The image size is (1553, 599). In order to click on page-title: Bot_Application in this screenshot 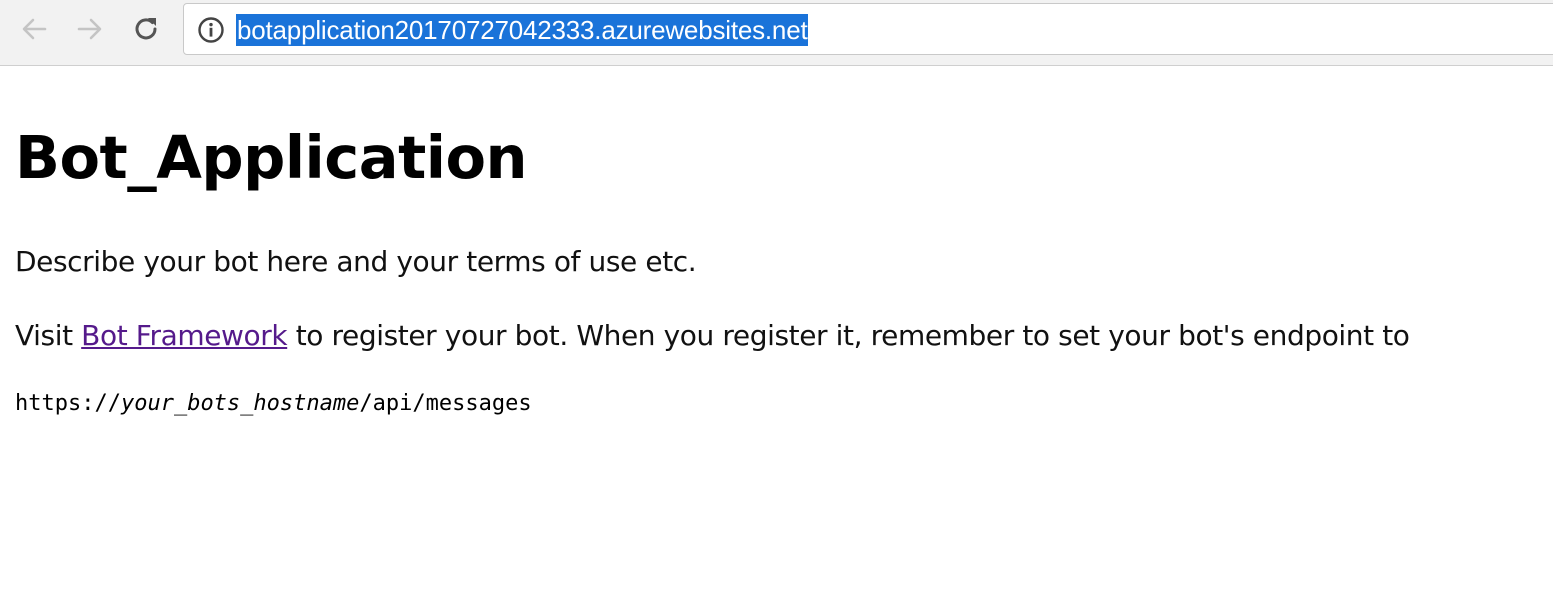, I will do `click(271, 157)`.